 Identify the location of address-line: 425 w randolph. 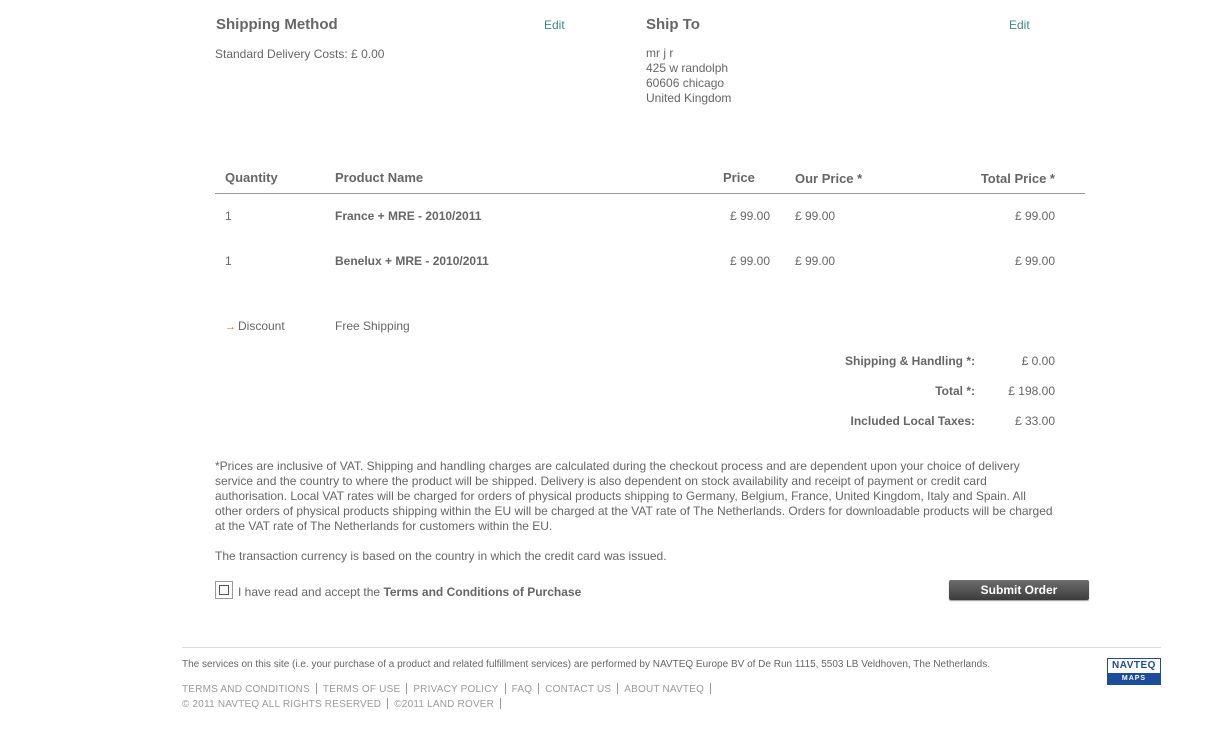
(687, 68).